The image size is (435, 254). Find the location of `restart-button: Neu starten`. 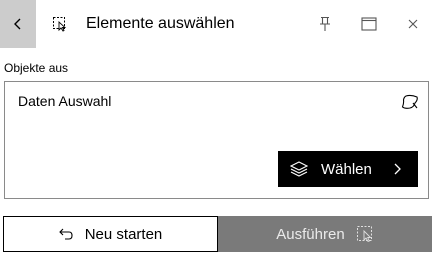

restart-button: Neu starten is located at coordinates (110, 234).